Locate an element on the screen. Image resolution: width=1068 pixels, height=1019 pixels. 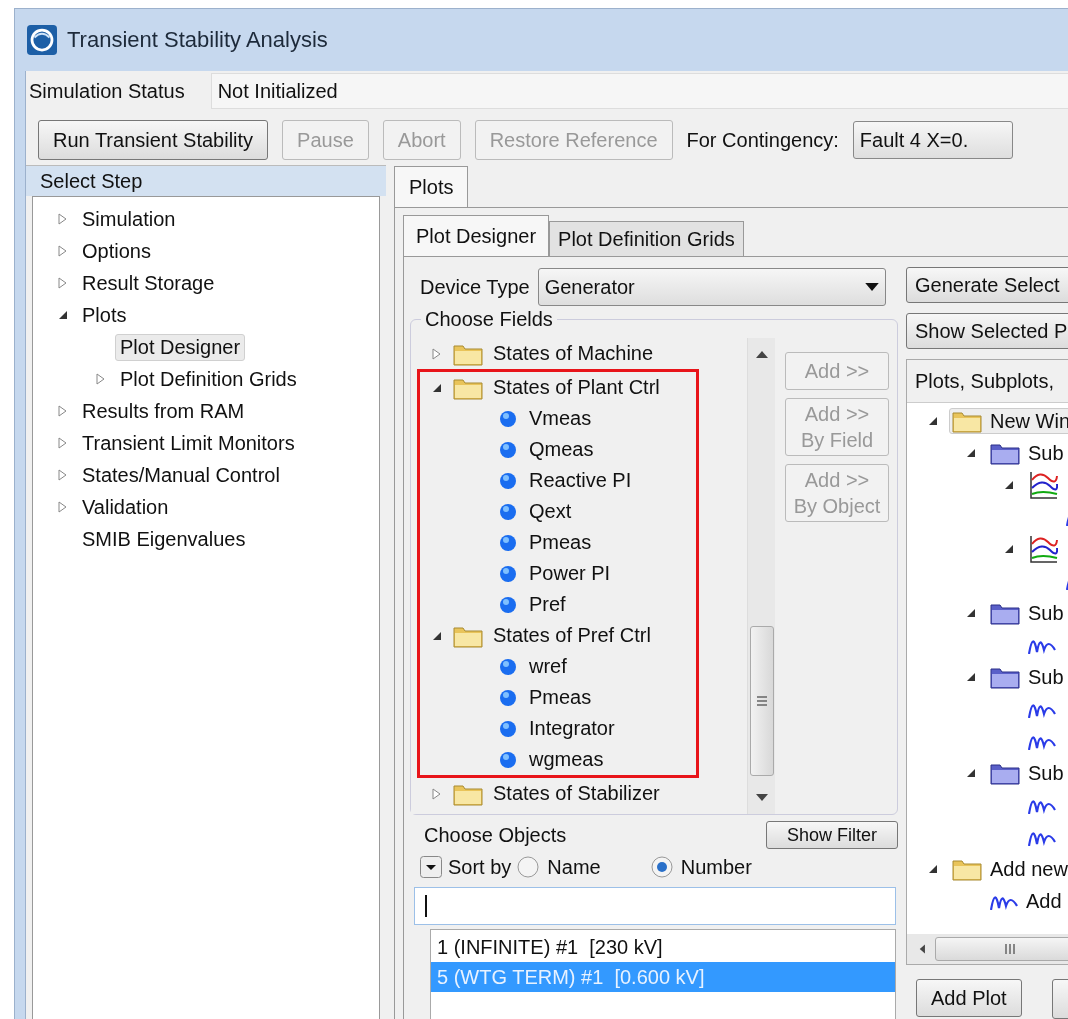
tree-item: Plot Definition Grids is located at coordinates (208, 379).